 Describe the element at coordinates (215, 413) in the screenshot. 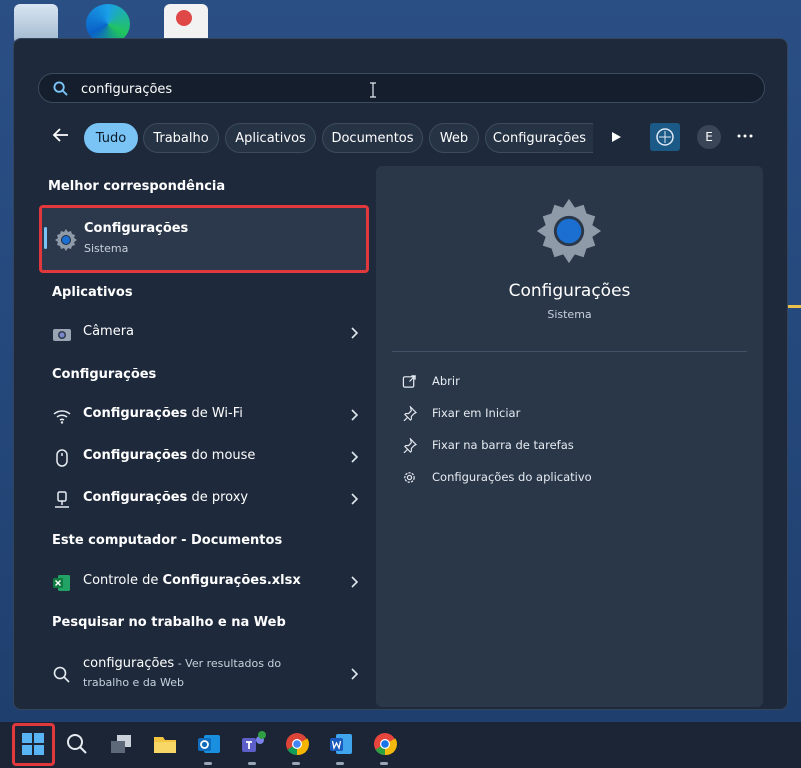

I see `wifi-label-rest: de Wi-Fi` at that location.